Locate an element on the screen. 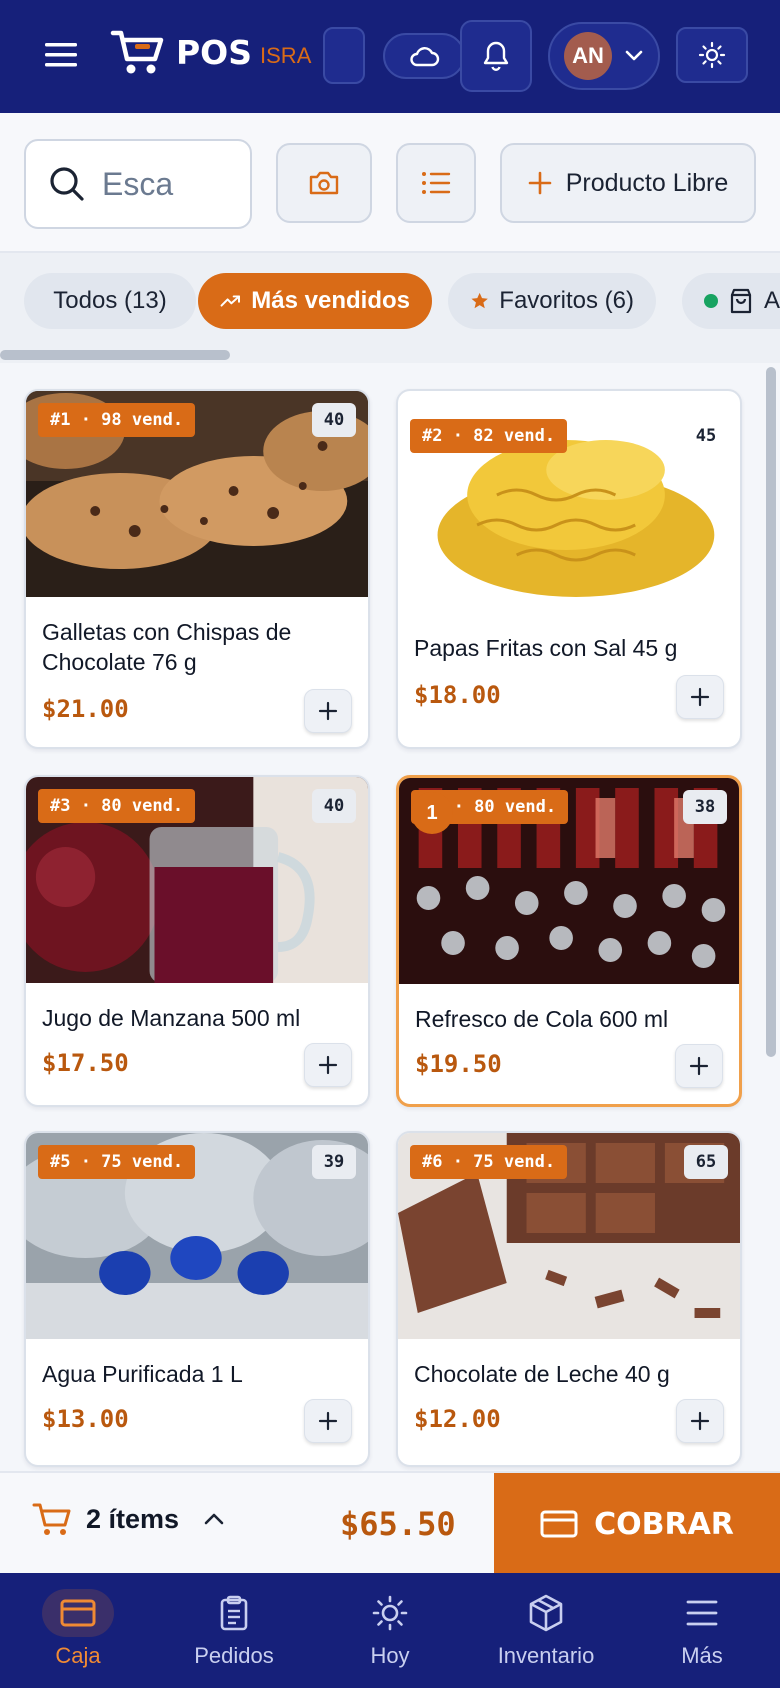 The width and height of the screenshot is (780, 1688). sync-button is located at coordinates (424, 56).